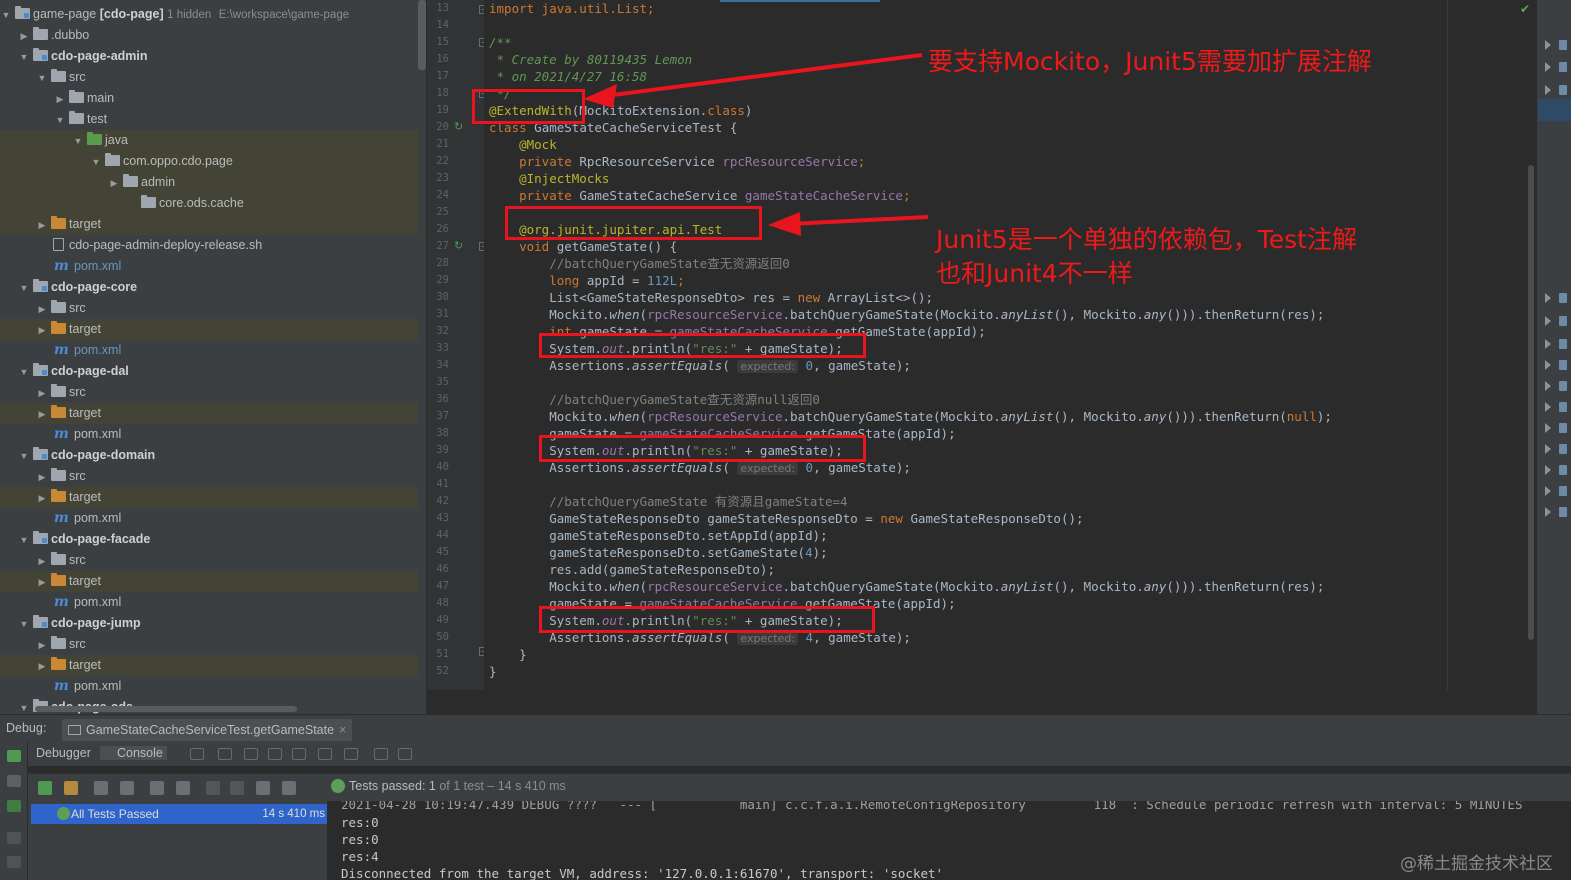 The image size is (1571, 880). I want to click on debug-session-tab: GameStateCacheServiceTest.getGameState ×, so click(207, 730).